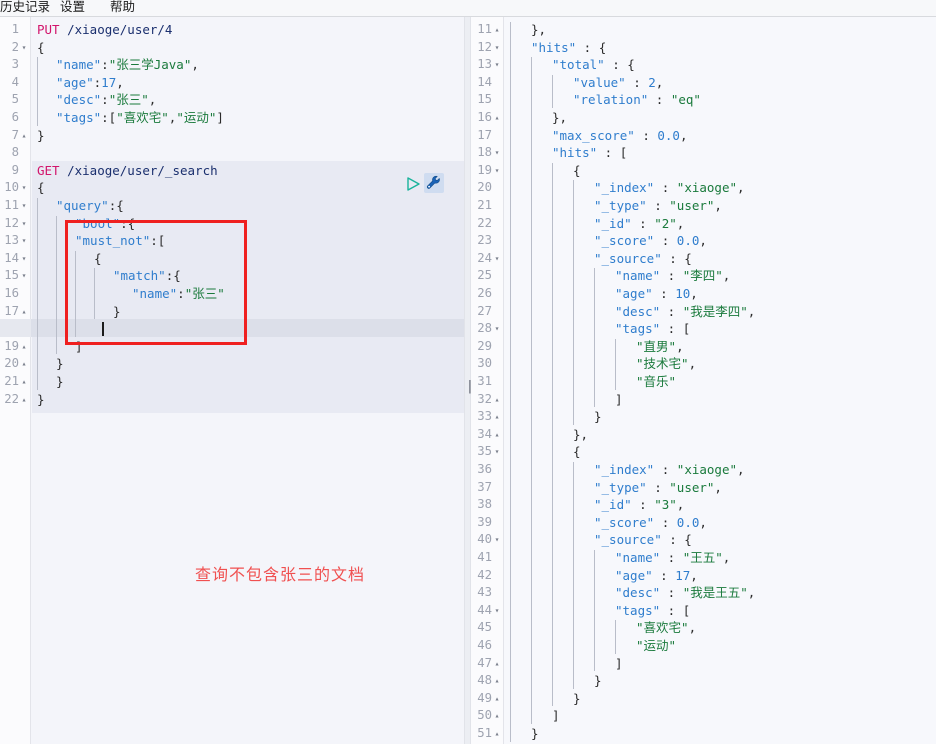  I want to click on line-number: 11 ▾, so click(15, 206).